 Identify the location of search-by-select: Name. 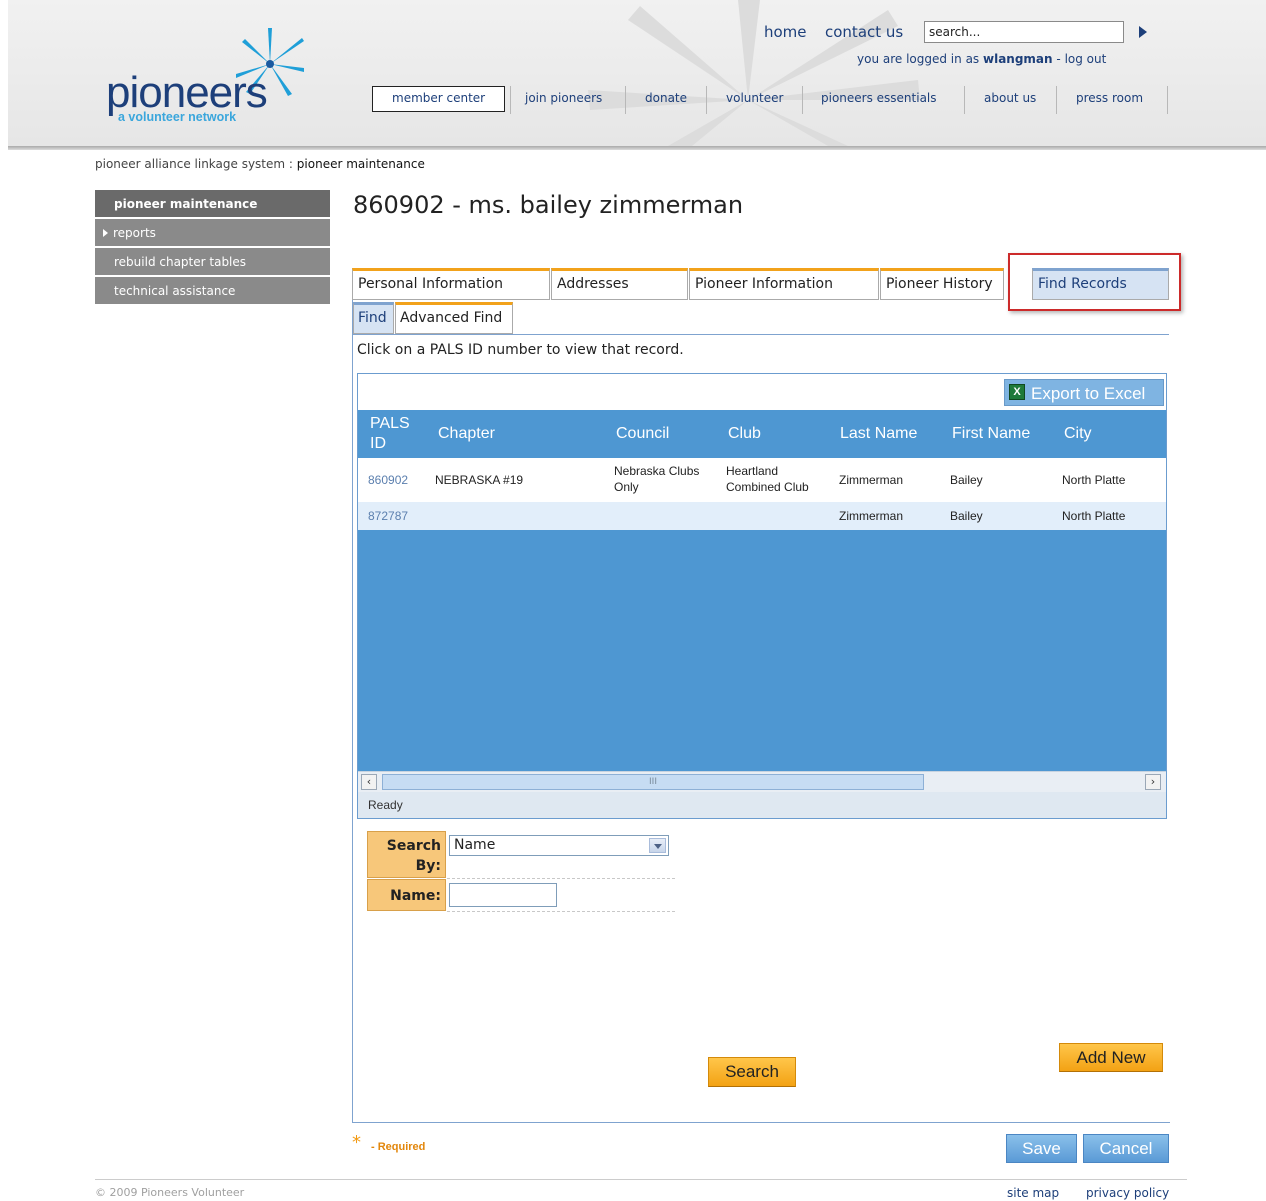
(559, 845).